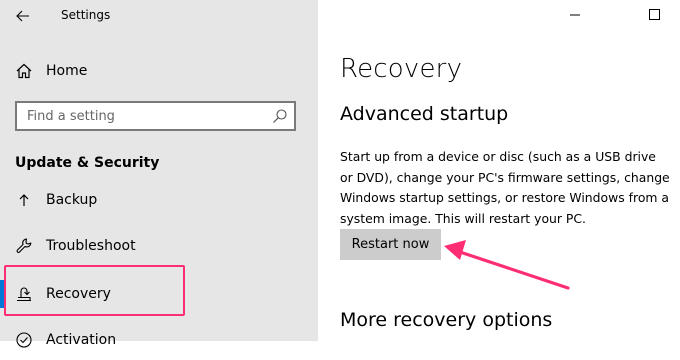 The image size is (680, 360). What do you see at coordinates (390, 244) in the screenshot?
I see `restart-now-button: Restart now` at bounding box center [390, 244].